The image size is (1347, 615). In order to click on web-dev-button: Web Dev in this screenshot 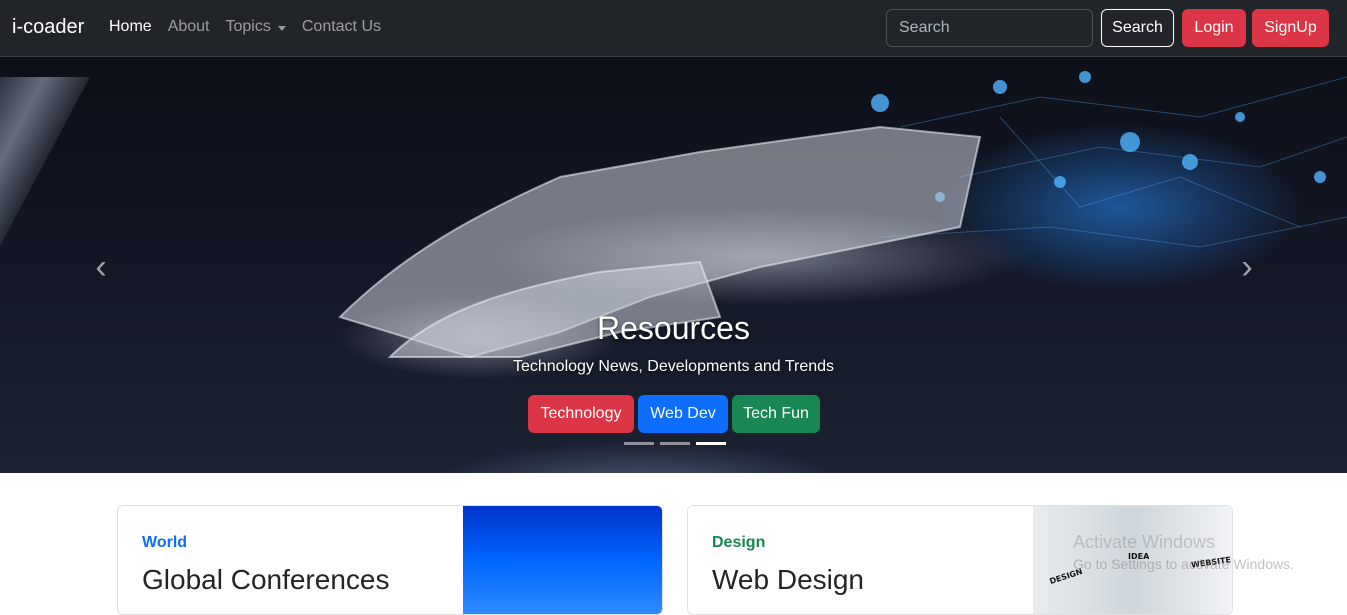, I will do `click(683, 414)`.